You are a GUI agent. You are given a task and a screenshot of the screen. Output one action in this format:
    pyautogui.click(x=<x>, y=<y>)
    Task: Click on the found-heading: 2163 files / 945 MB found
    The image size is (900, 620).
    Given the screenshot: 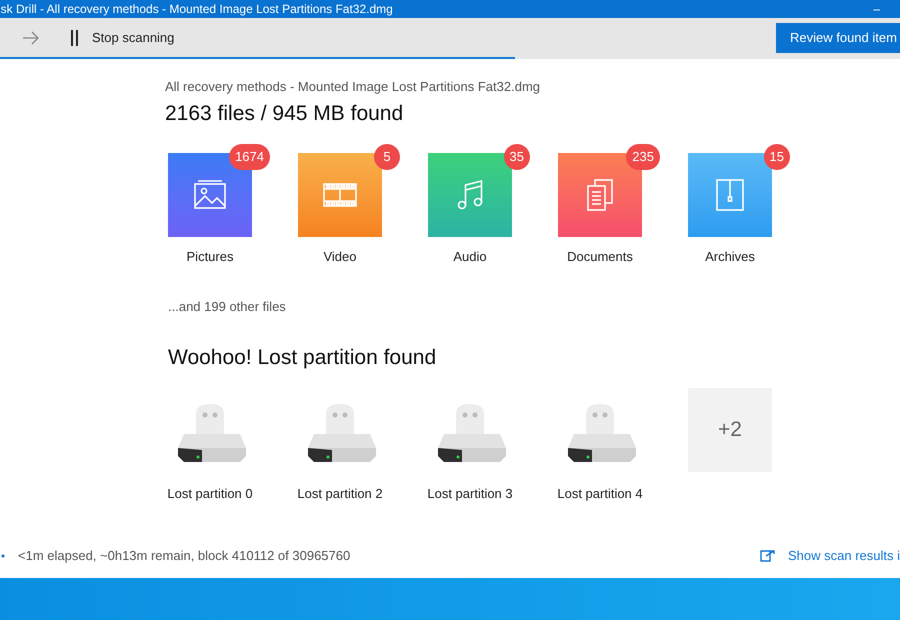 What is the action you would take?
    pyautogui.click(x=284, y=113)
    